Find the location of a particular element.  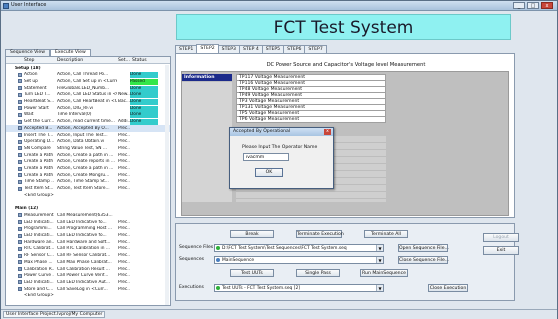

tab-step4: STEP 4 is located at coordinates (250, 49).